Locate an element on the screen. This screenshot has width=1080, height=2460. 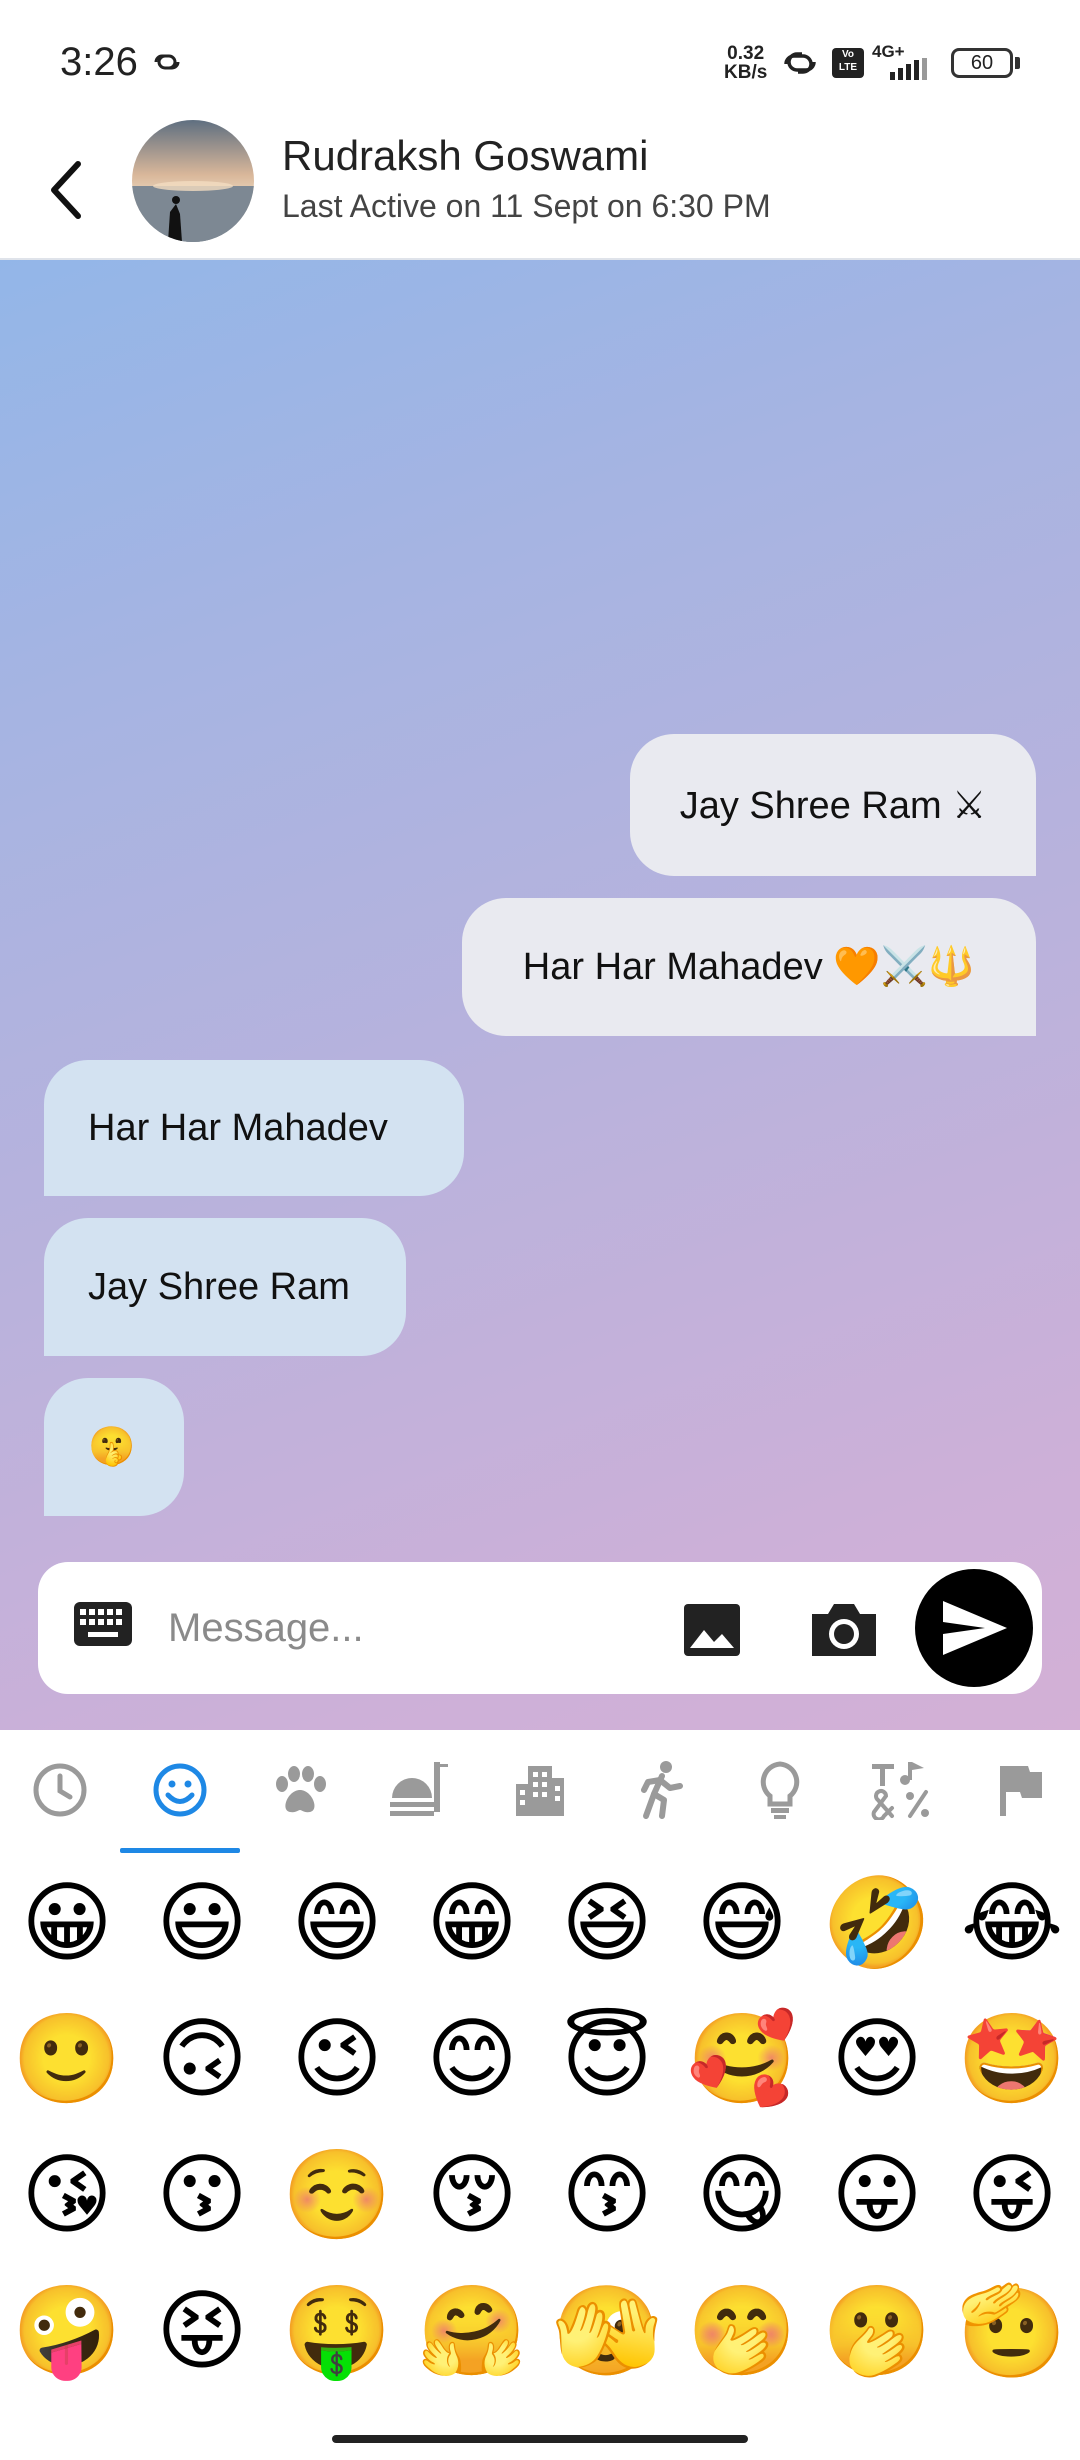
selected-category-indicator is located at coordinates (180, 1850).